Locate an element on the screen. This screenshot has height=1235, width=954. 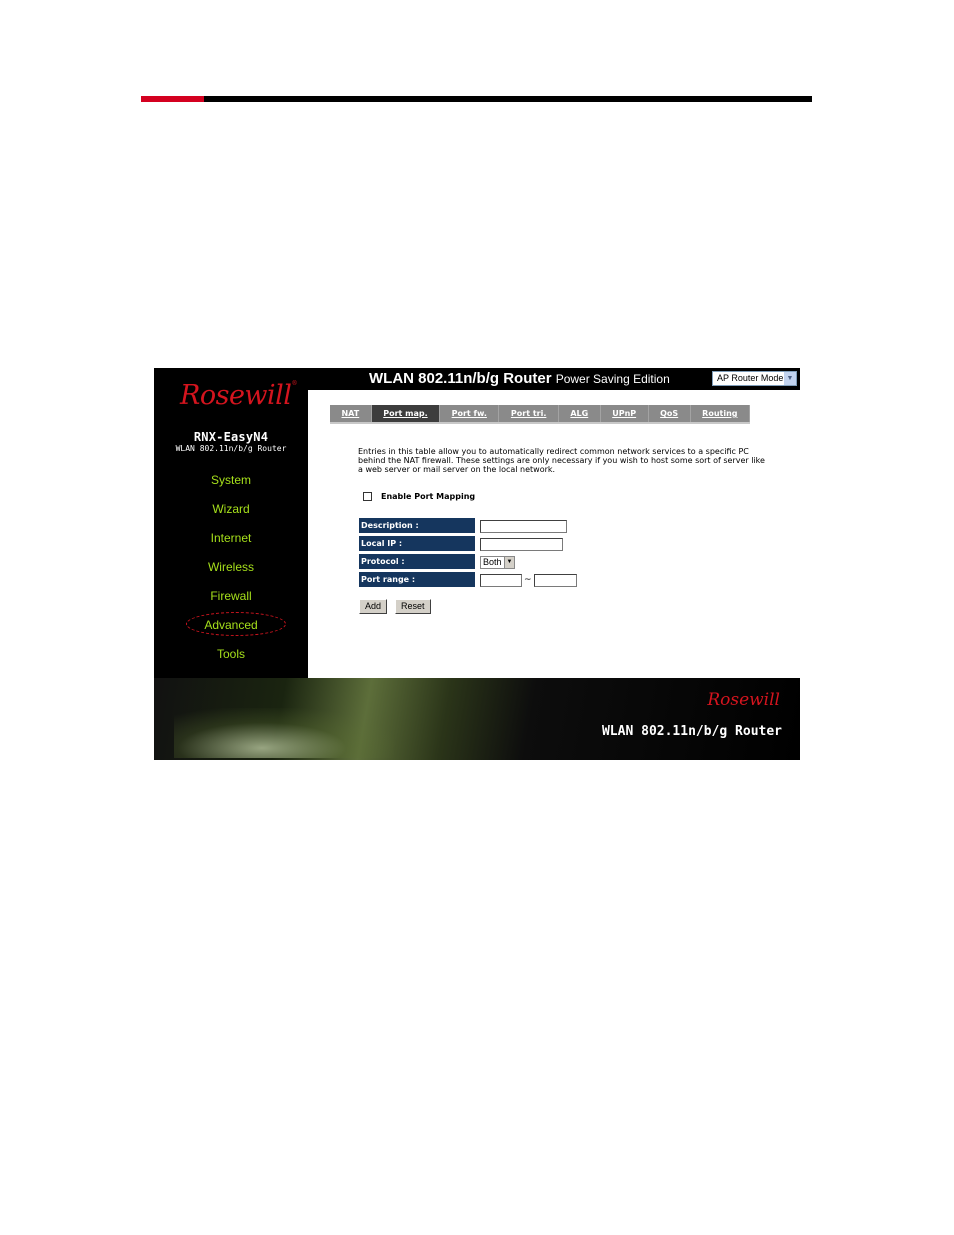
form-row-port-range: Port range : ~ is located at coordinates (468, 580).